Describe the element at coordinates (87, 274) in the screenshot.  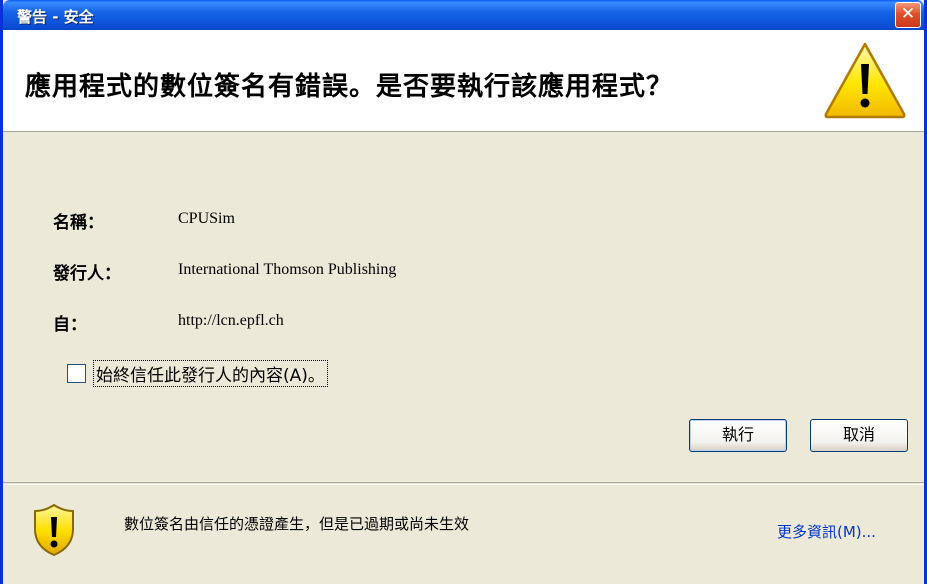
I see `publisher-label: 發行人：` at that location.